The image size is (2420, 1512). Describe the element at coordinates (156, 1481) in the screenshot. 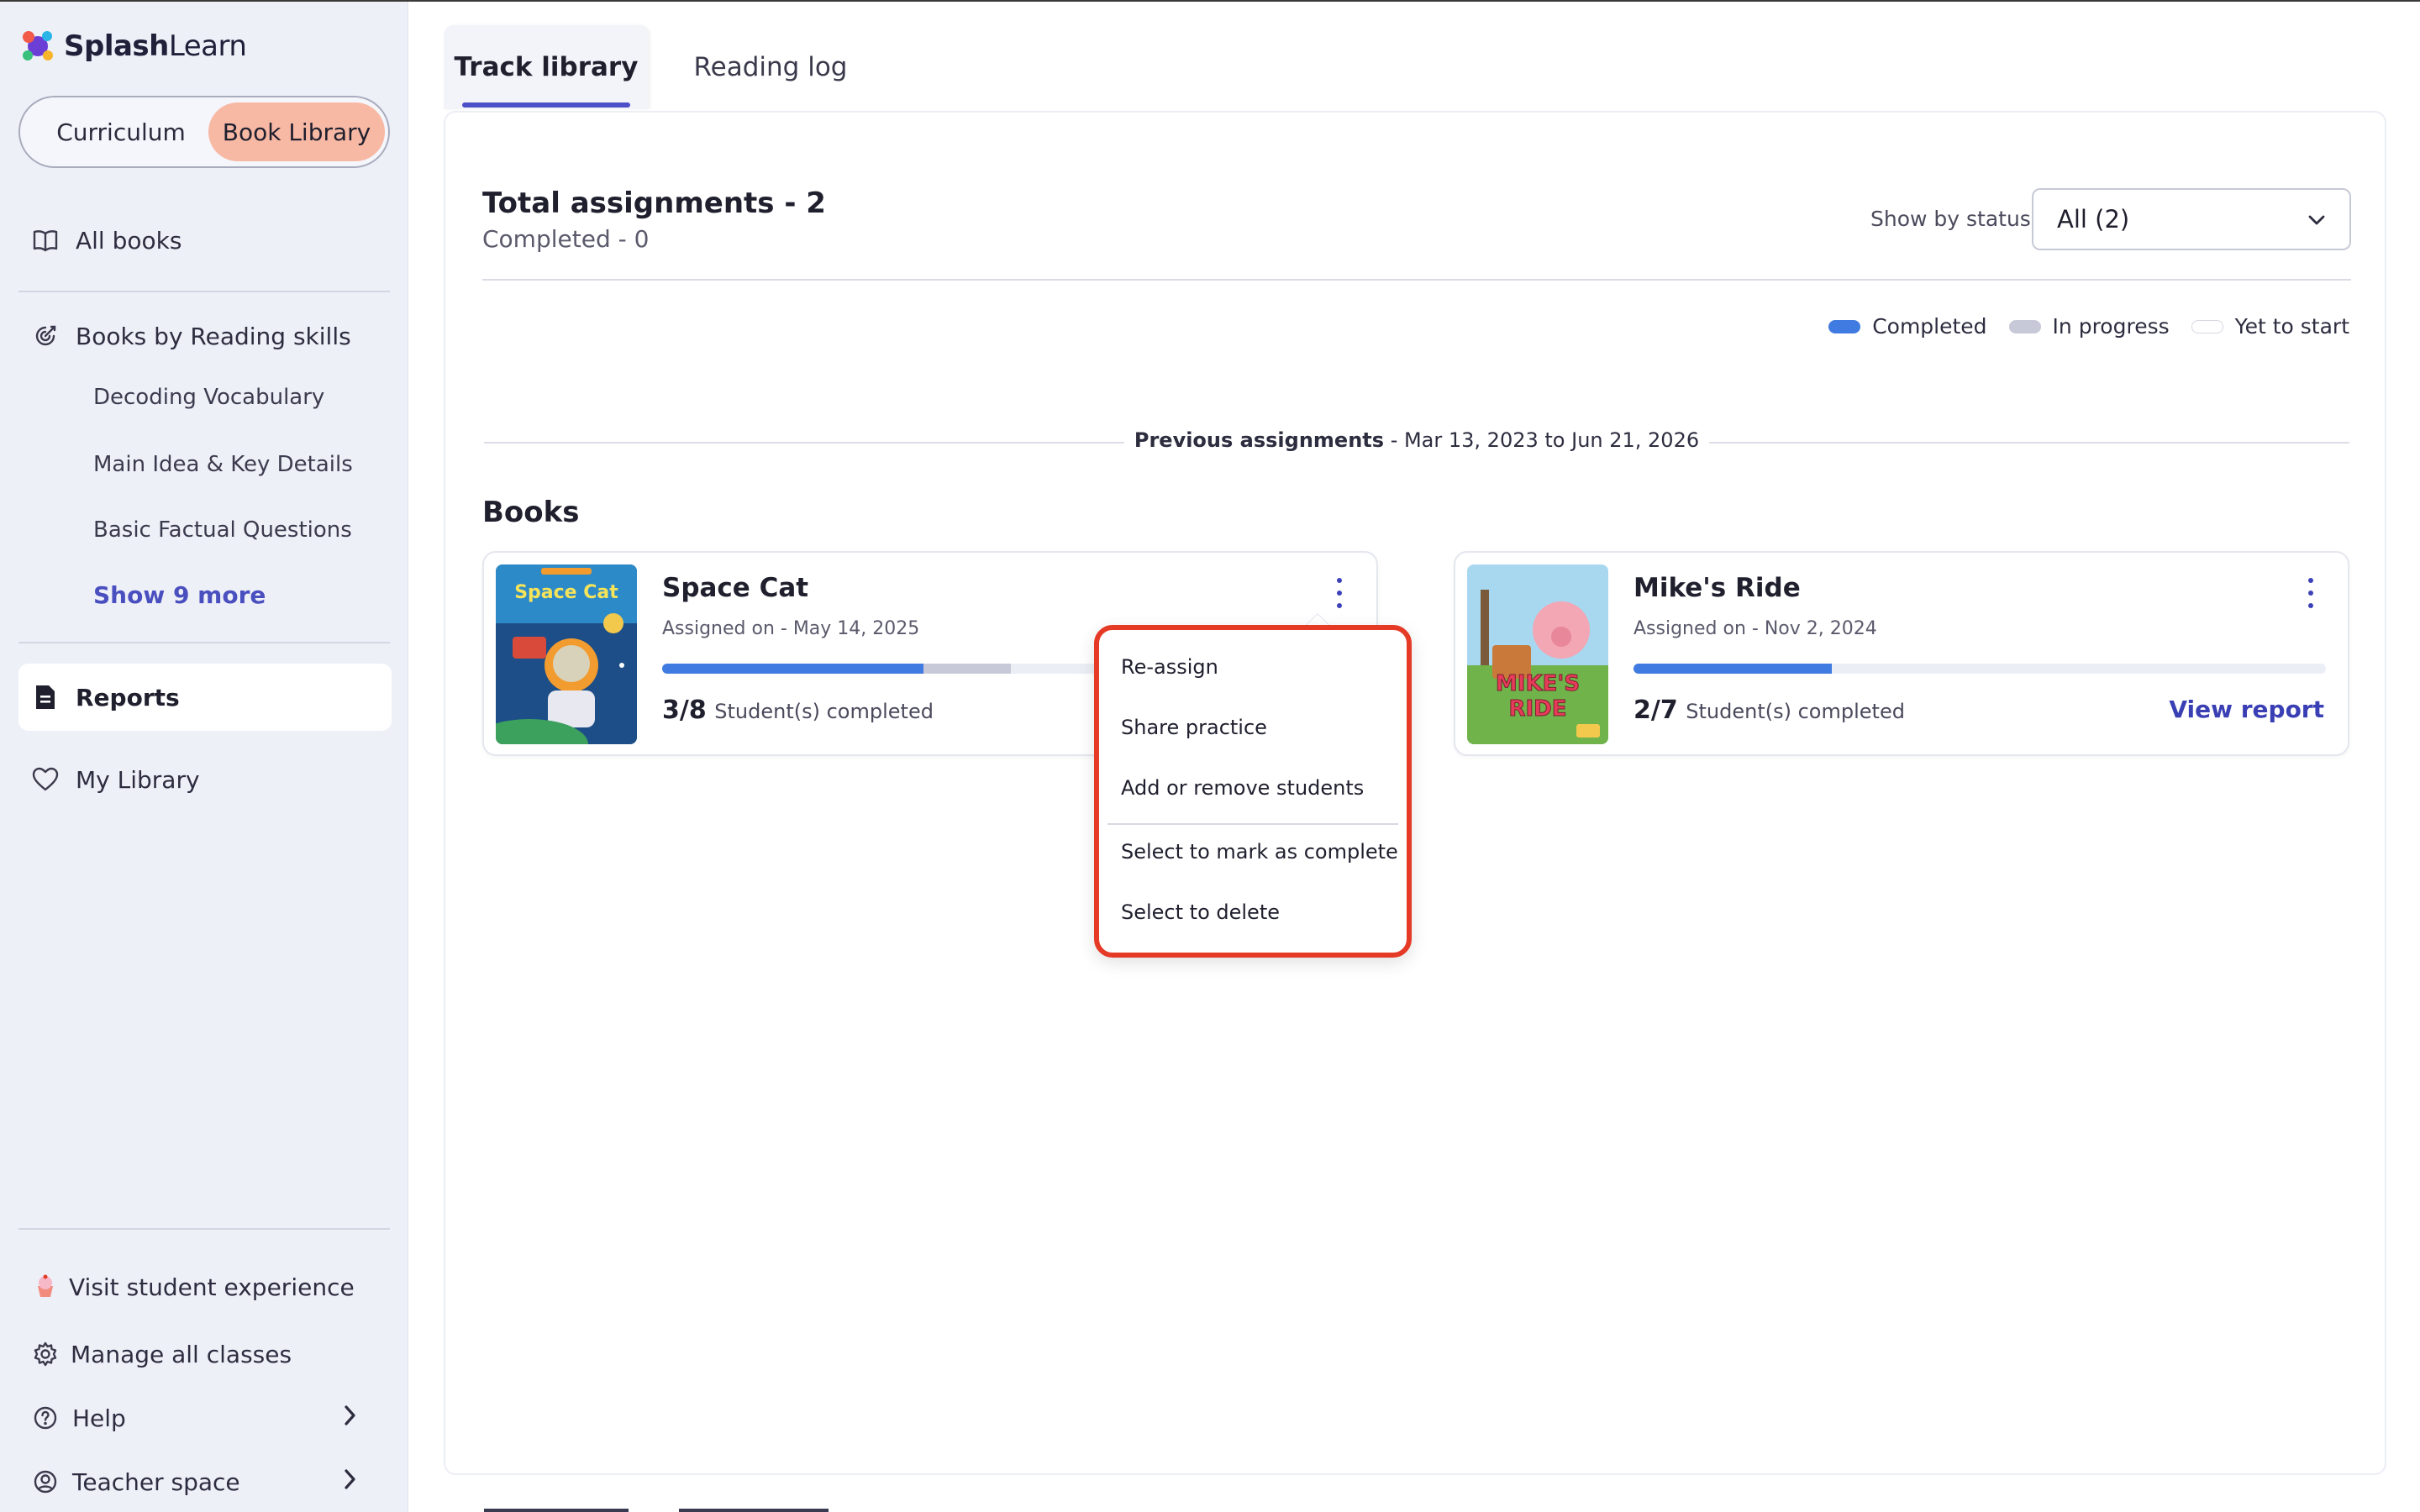

I see `sidebar-item-label: Teacher space` at that location.